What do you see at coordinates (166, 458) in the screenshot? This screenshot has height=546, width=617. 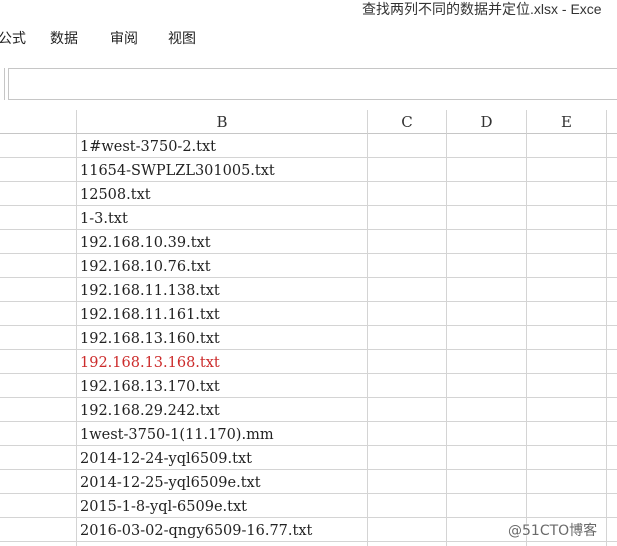 I see `cell-b-row-14: 2014-12-24-yql6509.txt` at bounding box center [166, 458].